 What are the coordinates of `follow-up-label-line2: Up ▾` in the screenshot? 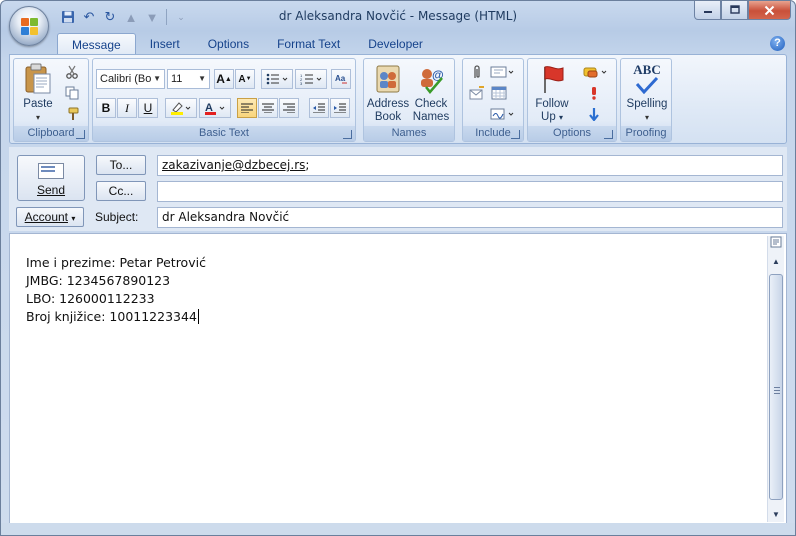 It's located at (552, 117).